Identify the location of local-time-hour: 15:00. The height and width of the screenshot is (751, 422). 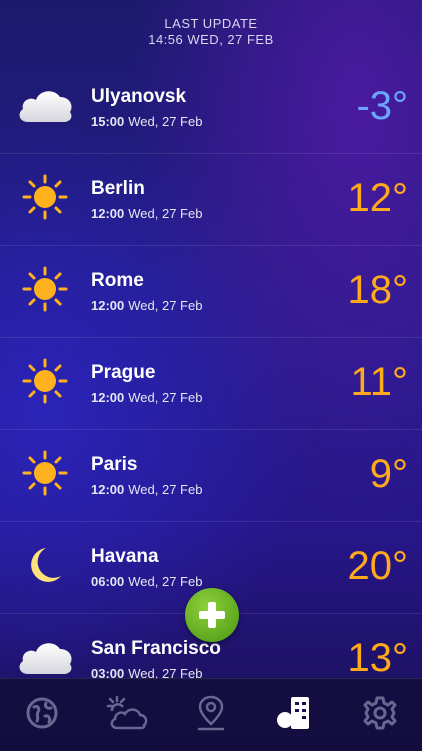
(108, 121).